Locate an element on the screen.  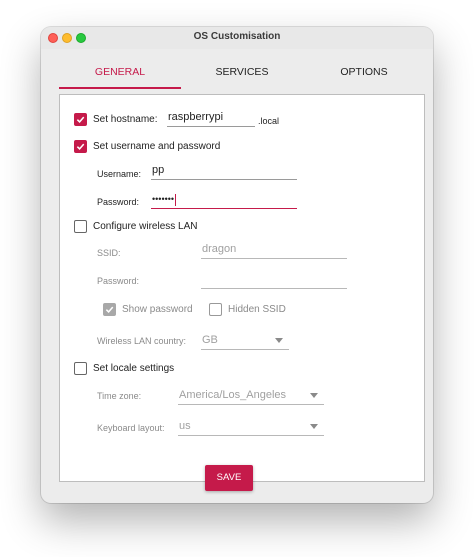
wifi-country-label: Wireless LAN country: is located at coordinates (142, 341).